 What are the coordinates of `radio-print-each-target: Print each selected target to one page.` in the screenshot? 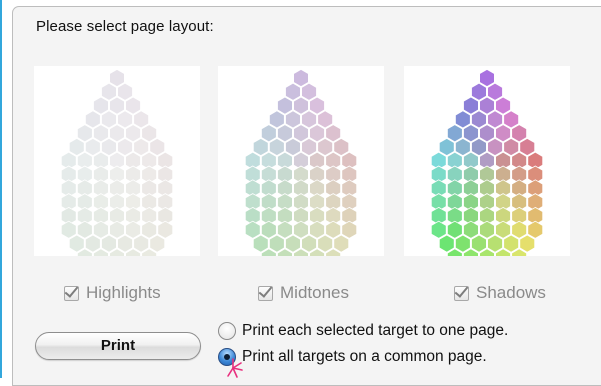 It's located at (363, 331).